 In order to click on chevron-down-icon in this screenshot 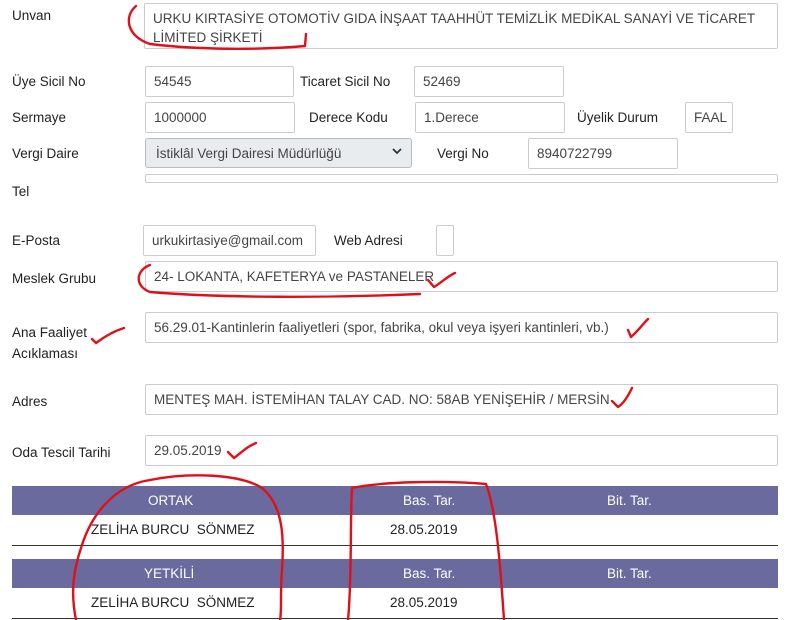, I will do `click(397, 151)`.